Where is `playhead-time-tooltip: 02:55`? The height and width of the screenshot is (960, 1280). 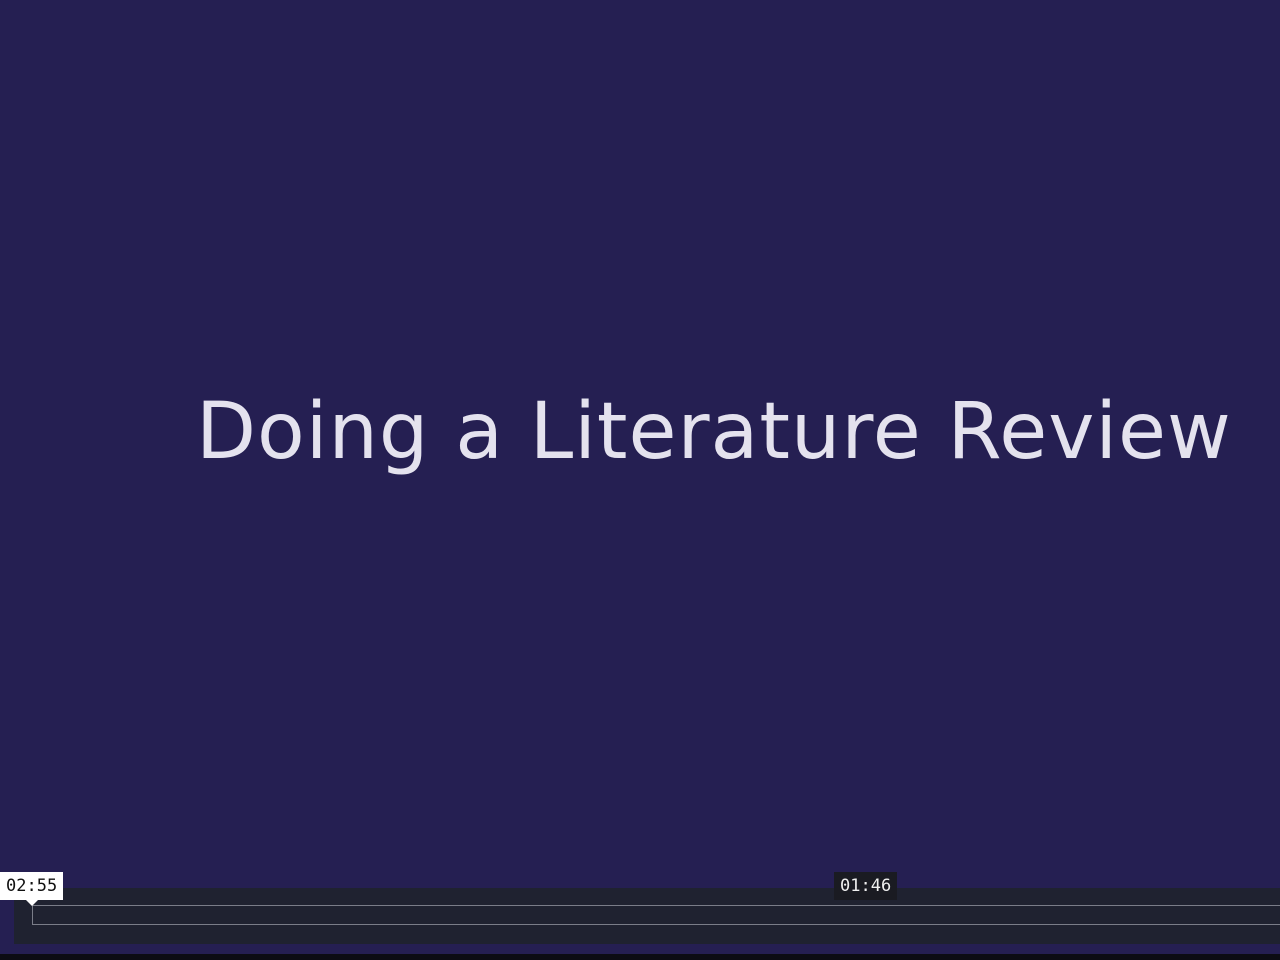
playhead-time-tooltip: 02:55 is located at coordinates (32, 889).